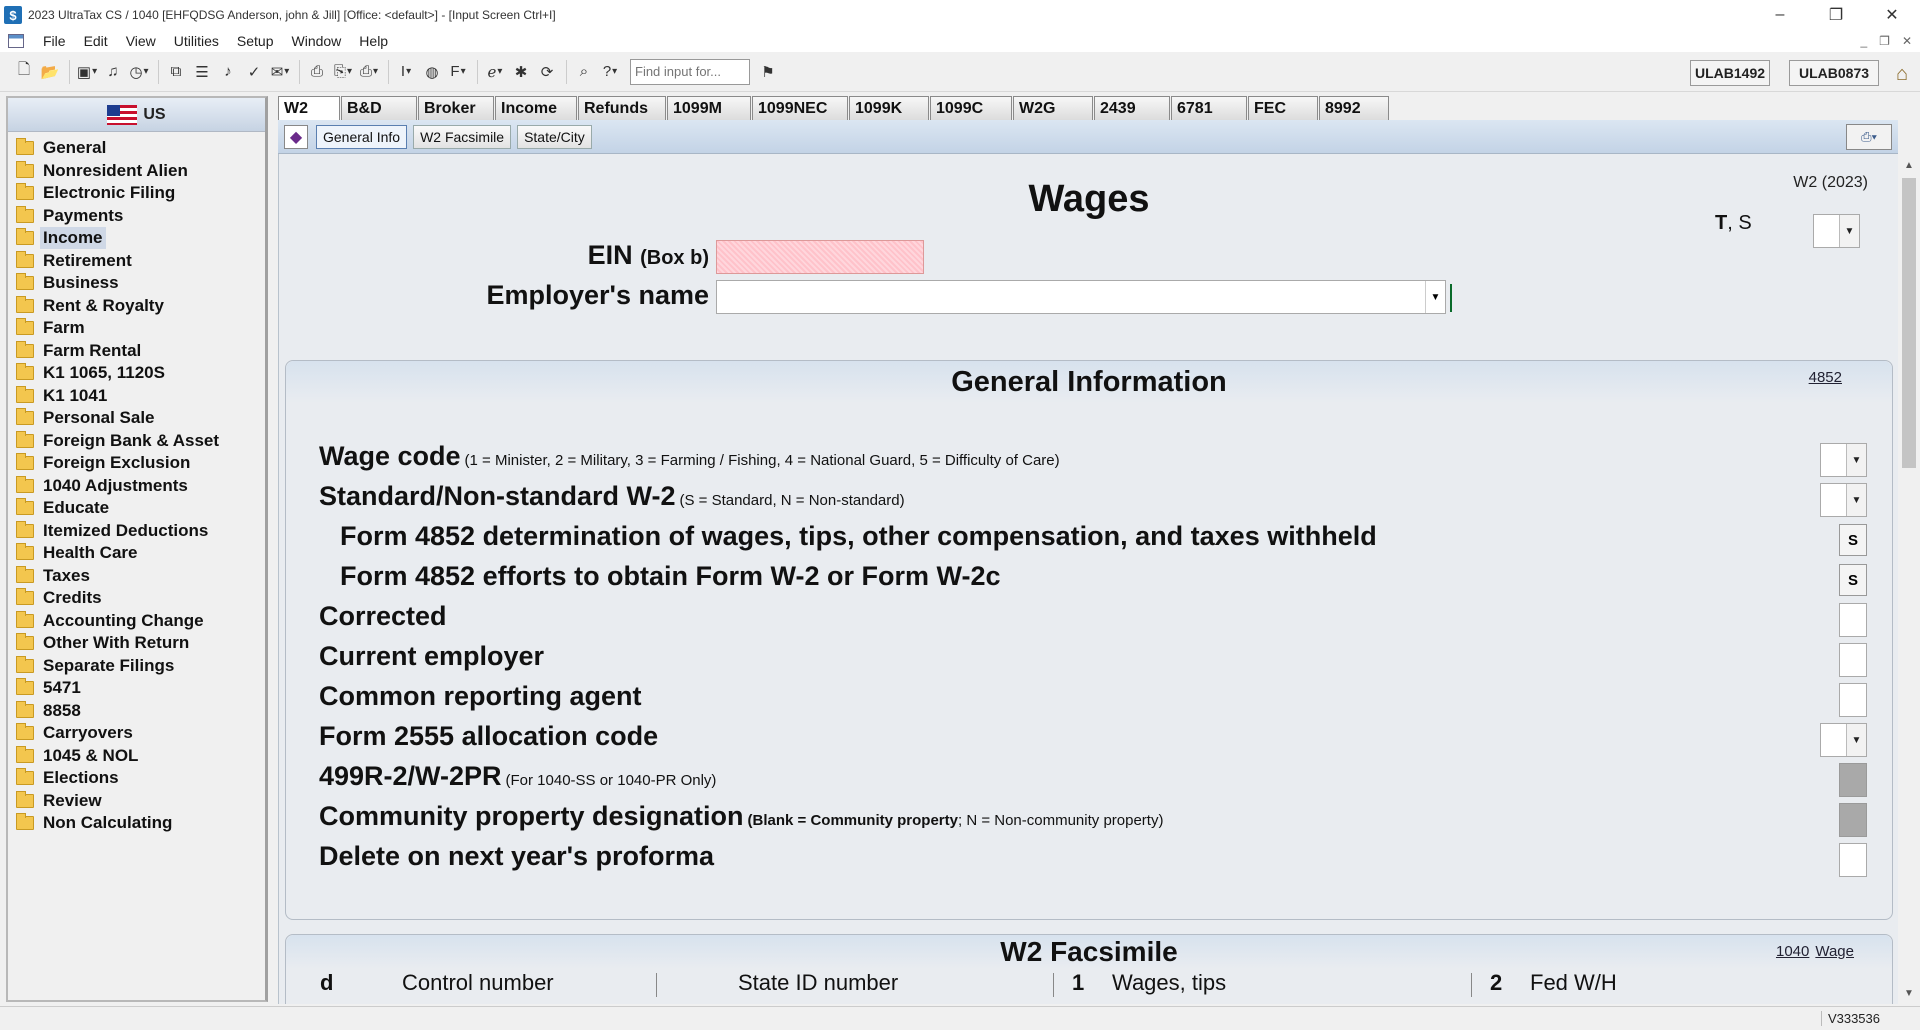  I want to click on user-button-1: ULAB1492, so click(1730, 73).